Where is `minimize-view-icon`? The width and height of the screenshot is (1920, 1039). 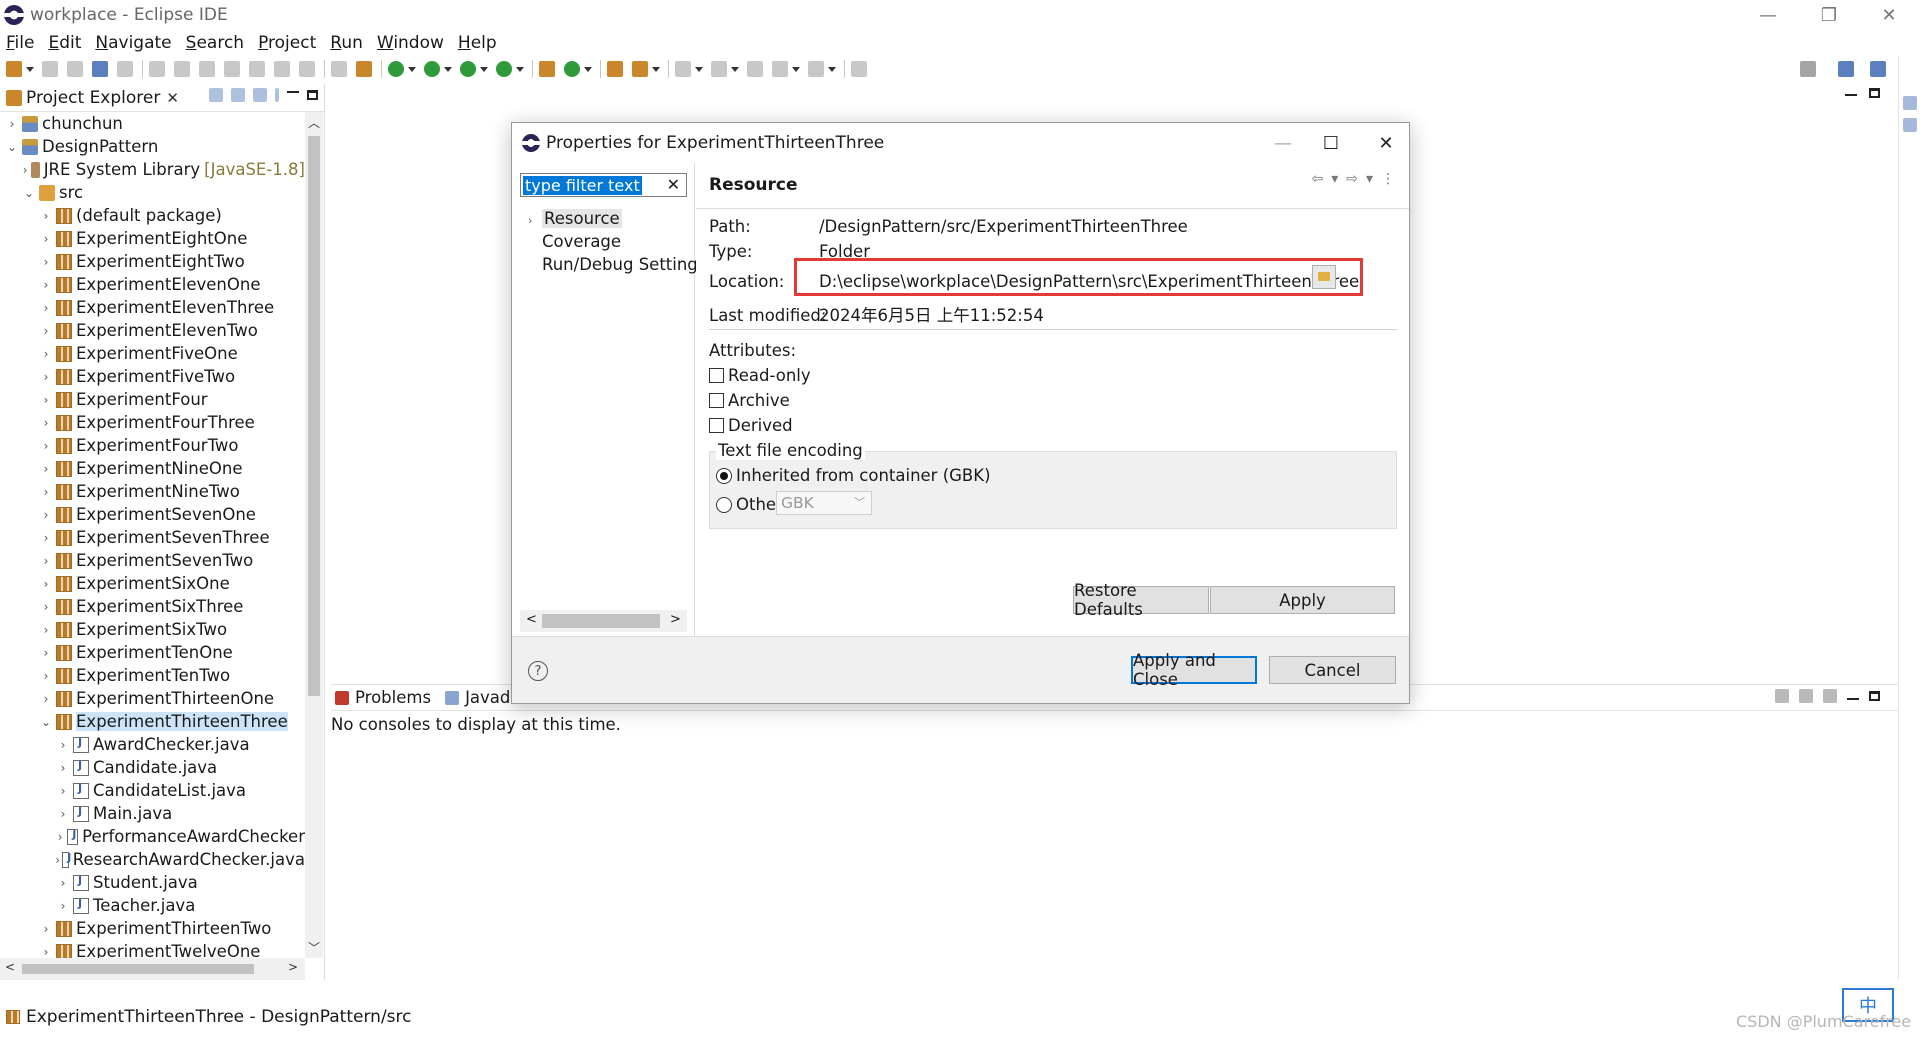
minimize-view-icon is located at coordinates (293, 92).